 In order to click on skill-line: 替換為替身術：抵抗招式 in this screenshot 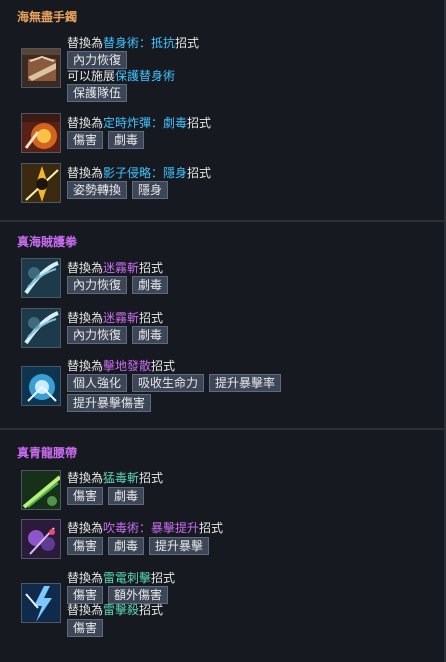, I will do `click(133, 43)`.